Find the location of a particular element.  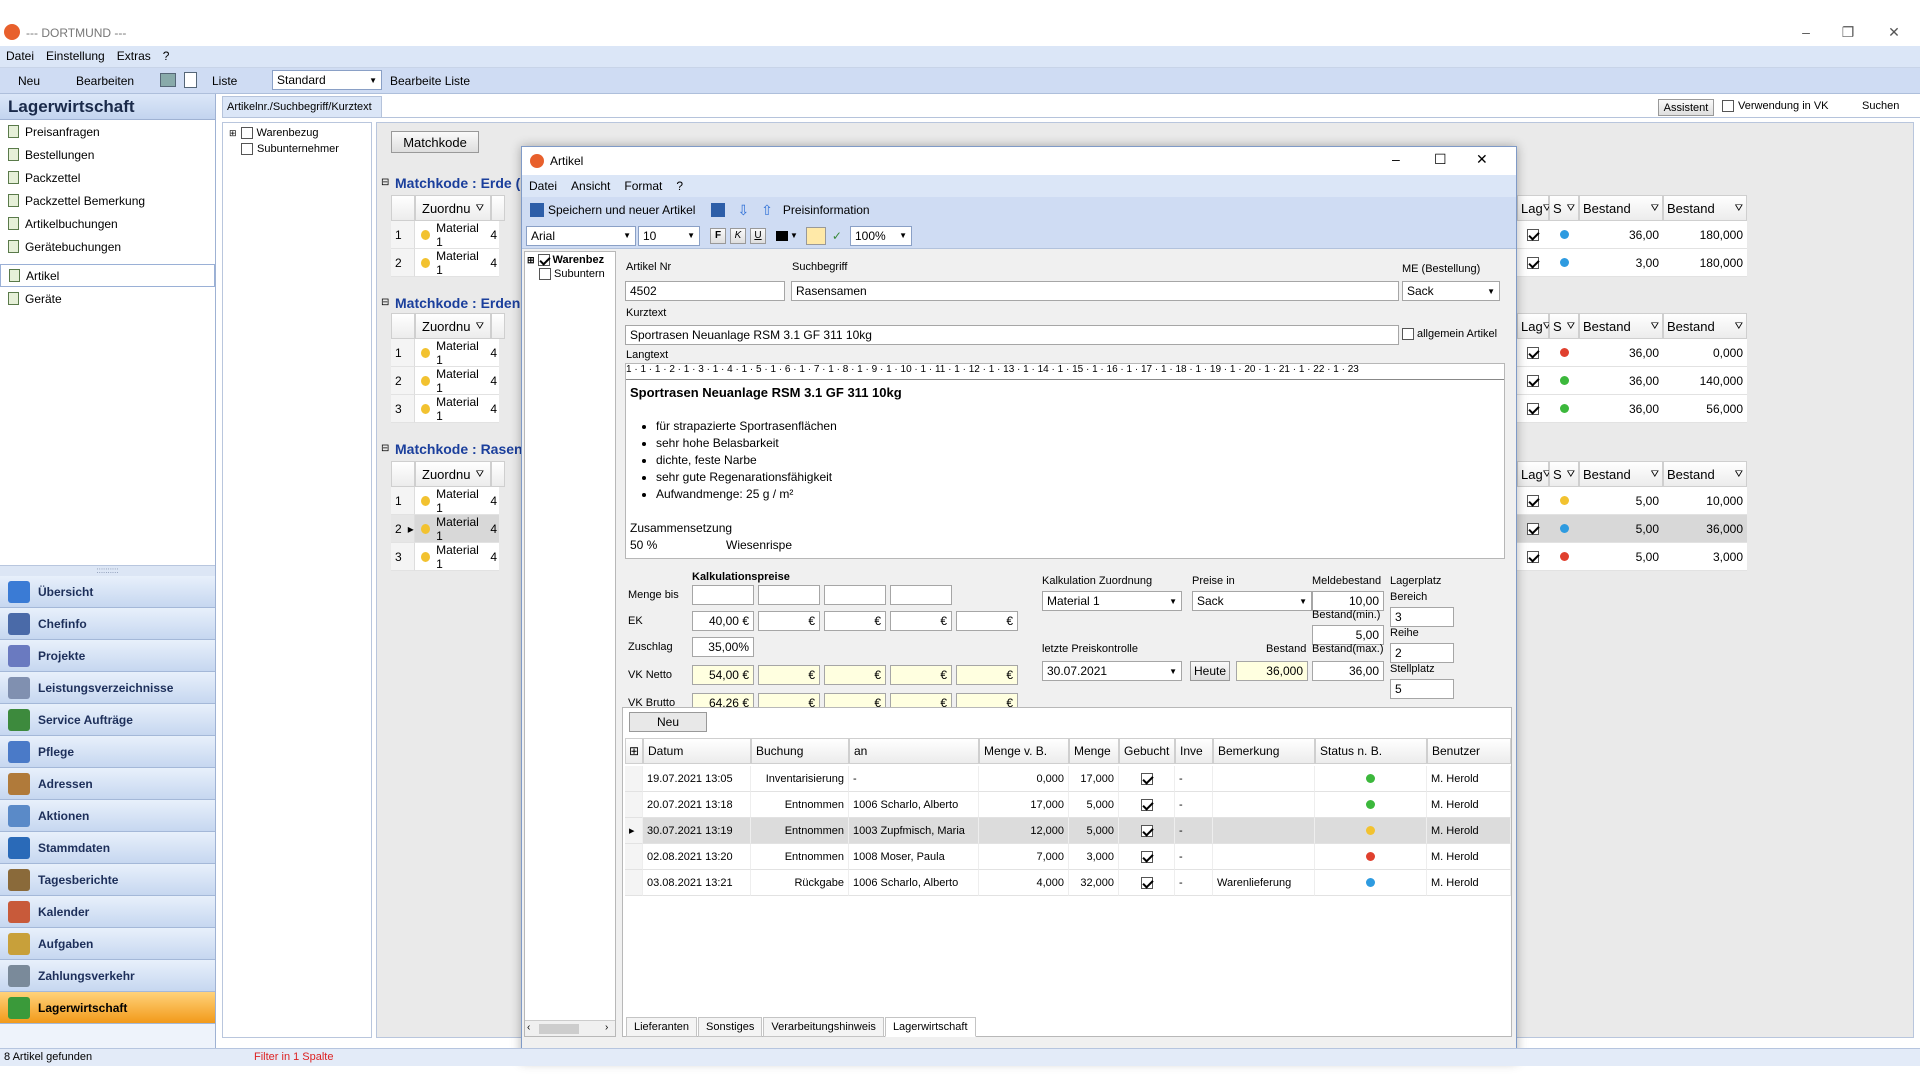

tree-item-warenbezug: ⊞ Warenbezug is located at coordinates (297, 133).